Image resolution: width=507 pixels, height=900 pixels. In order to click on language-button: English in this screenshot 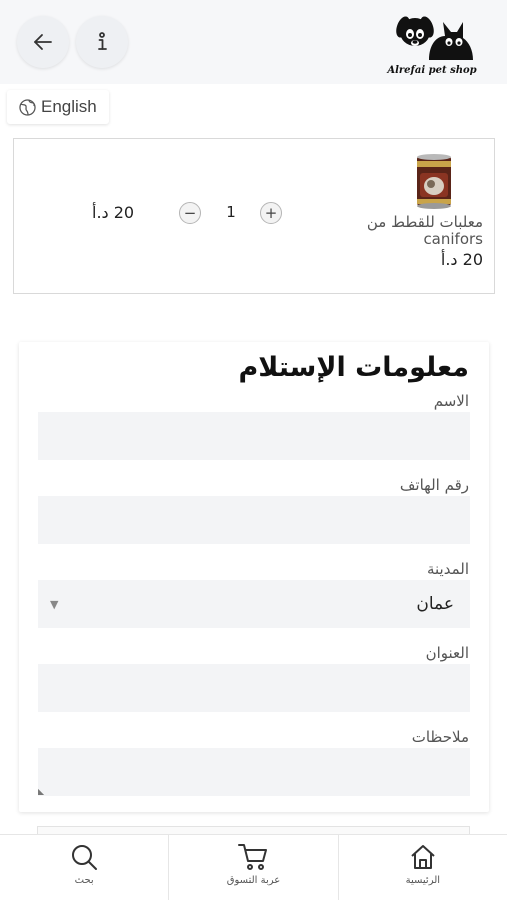, I will do `click(58, 107)`.